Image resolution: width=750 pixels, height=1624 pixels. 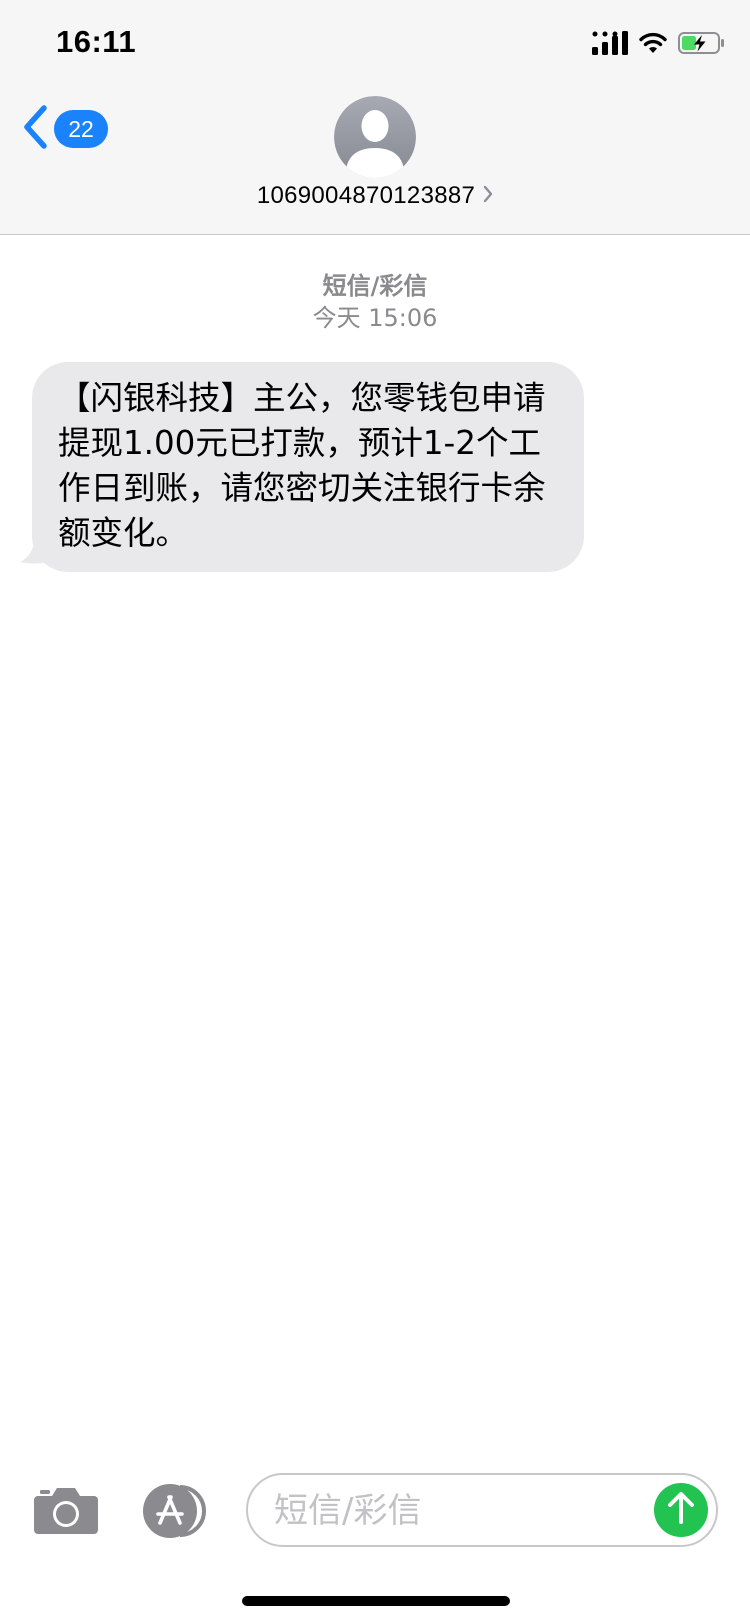 What do you see at coordinates (653, 45) in the screenshot?
I see `wifi-icon` at bounding box center [653, 45].